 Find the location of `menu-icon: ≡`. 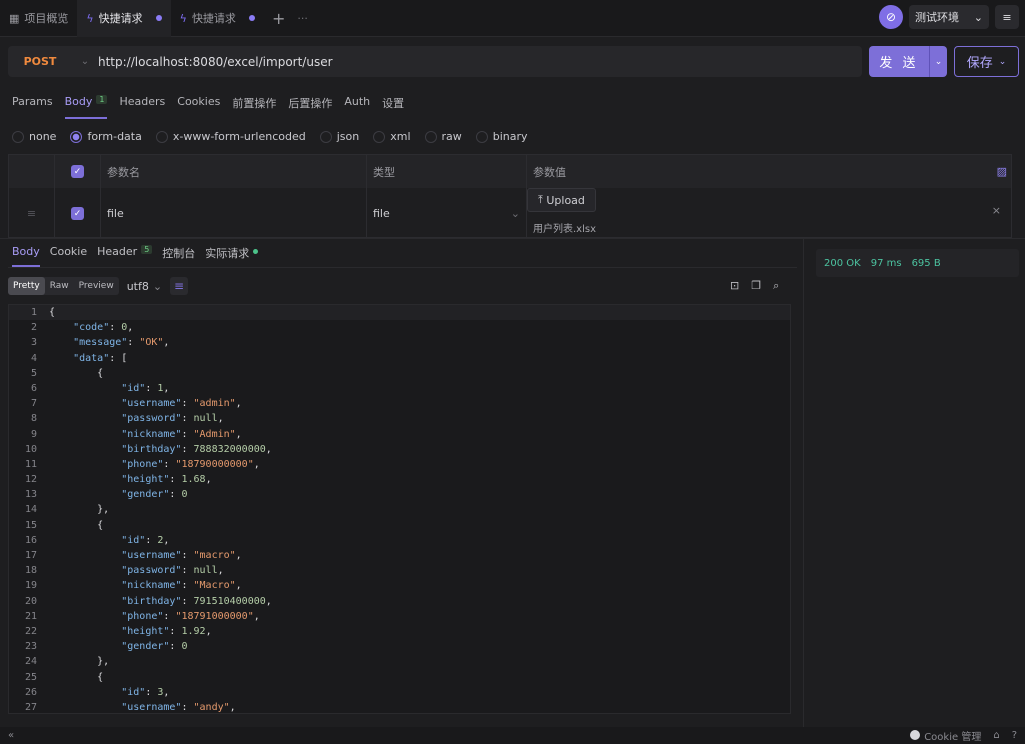

menu-icon: ≡ is located at coordinates (1007, 17).